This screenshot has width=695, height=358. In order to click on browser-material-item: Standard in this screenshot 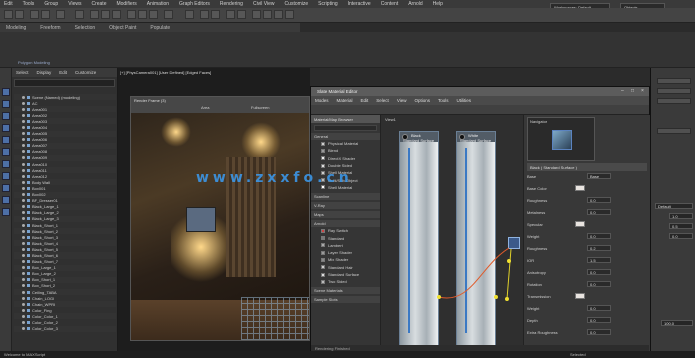, I will do `click(345, 237)`.